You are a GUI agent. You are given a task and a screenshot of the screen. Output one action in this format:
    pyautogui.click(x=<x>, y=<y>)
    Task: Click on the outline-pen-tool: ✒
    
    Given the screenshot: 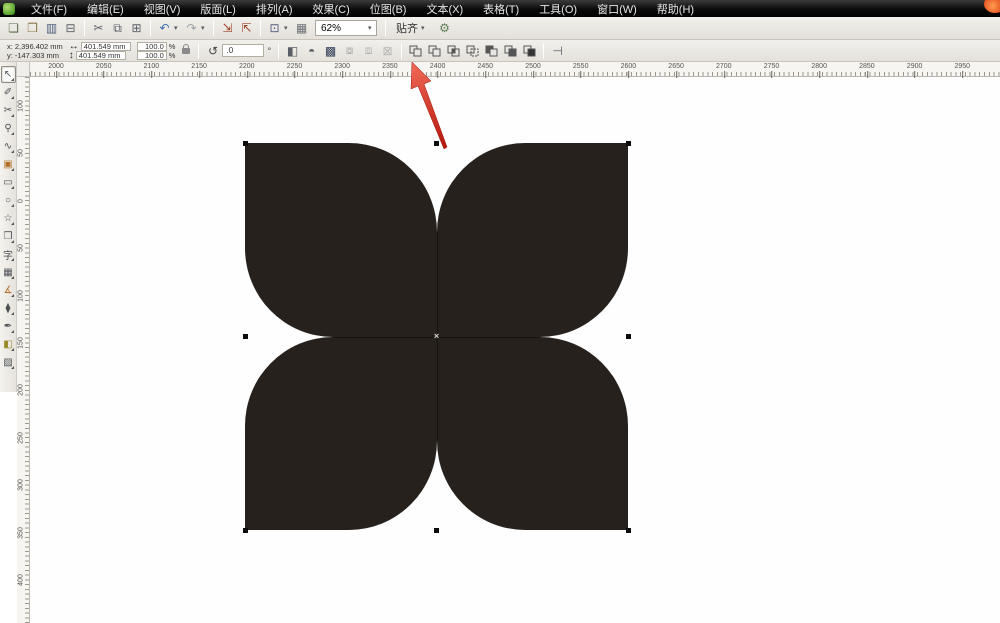 What is the action you would take?
    pyautogui.click(x=8, y=326)
    